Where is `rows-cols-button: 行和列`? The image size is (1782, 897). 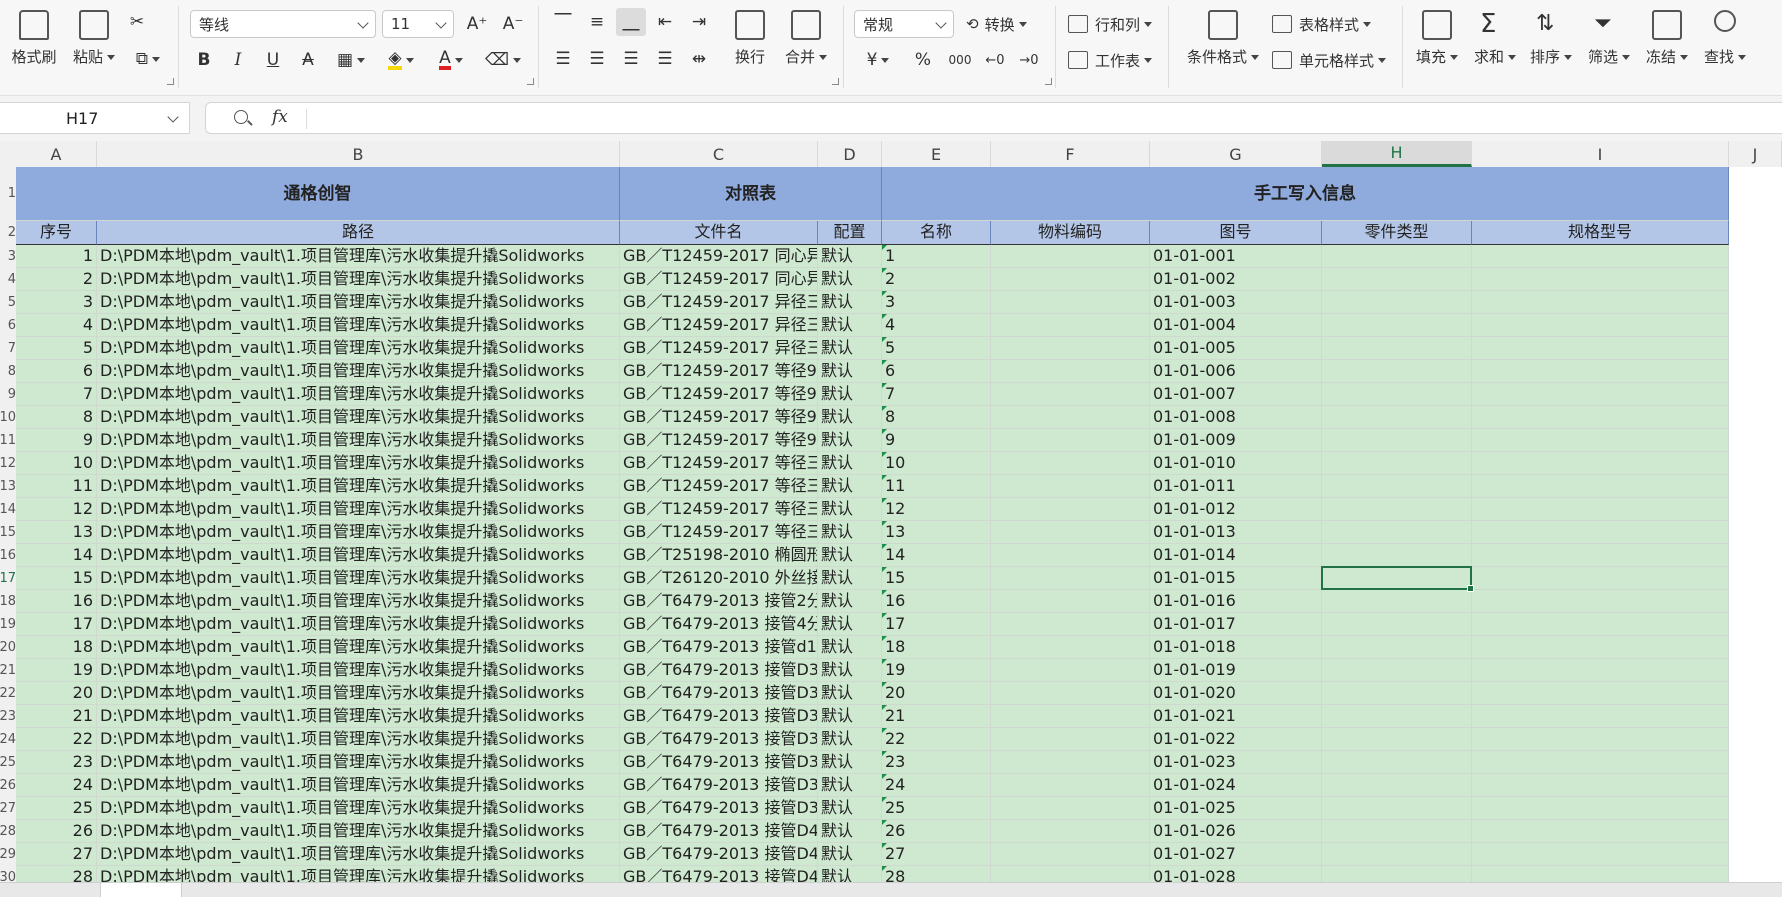 rows-cols-button: 行和列 is located at coordinates (1110, 24).